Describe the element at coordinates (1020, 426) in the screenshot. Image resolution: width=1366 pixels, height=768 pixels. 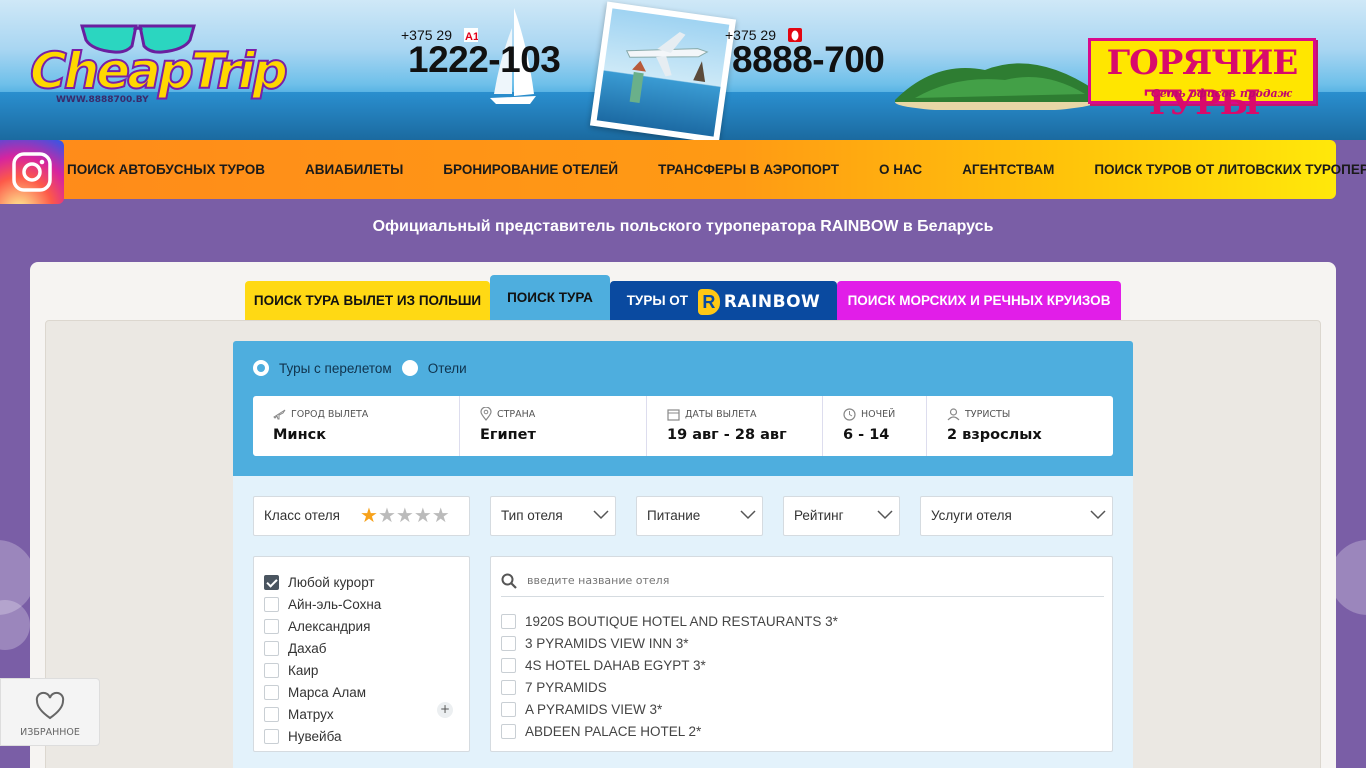
I see `field-tourists: ТУРИСТЫ 2 взрослых` at that location.